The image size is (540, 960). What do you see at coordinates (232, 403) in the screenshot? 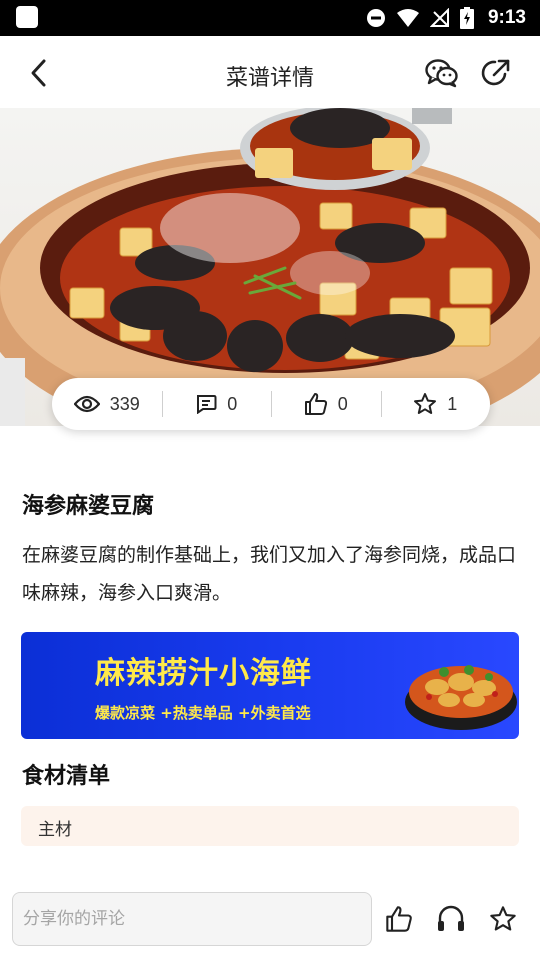
I see `comments-count: 0` at bounding box center [232, 403].